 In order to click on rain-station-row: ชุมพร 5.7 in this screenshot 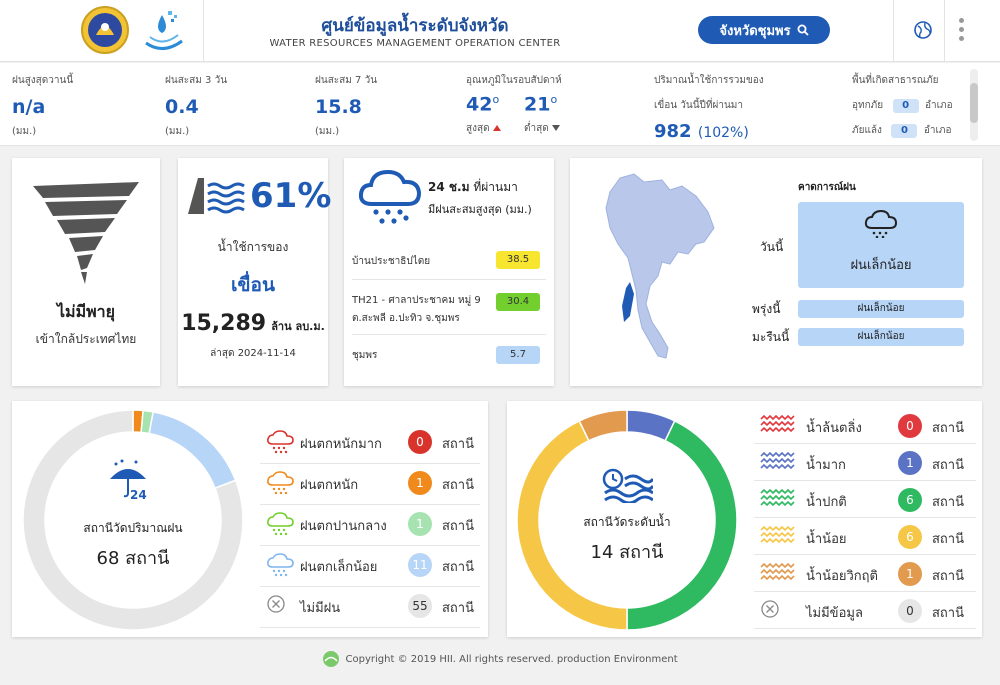, I will do `click(449, 355)`.